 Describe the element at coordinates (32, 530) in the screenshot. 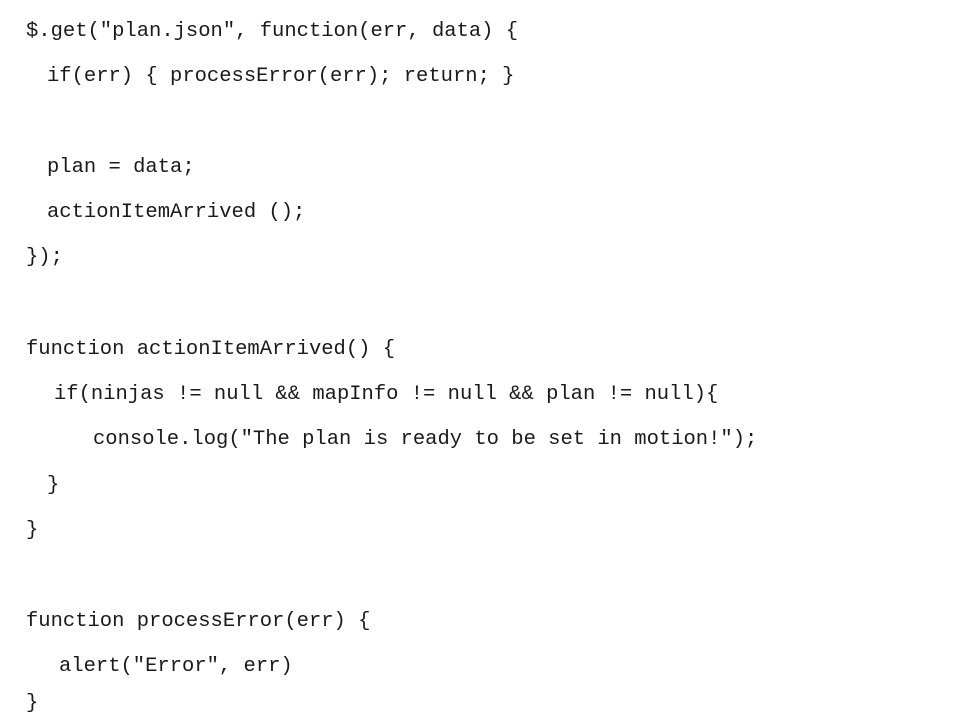

I see `code-line-function-close: }` at that location.